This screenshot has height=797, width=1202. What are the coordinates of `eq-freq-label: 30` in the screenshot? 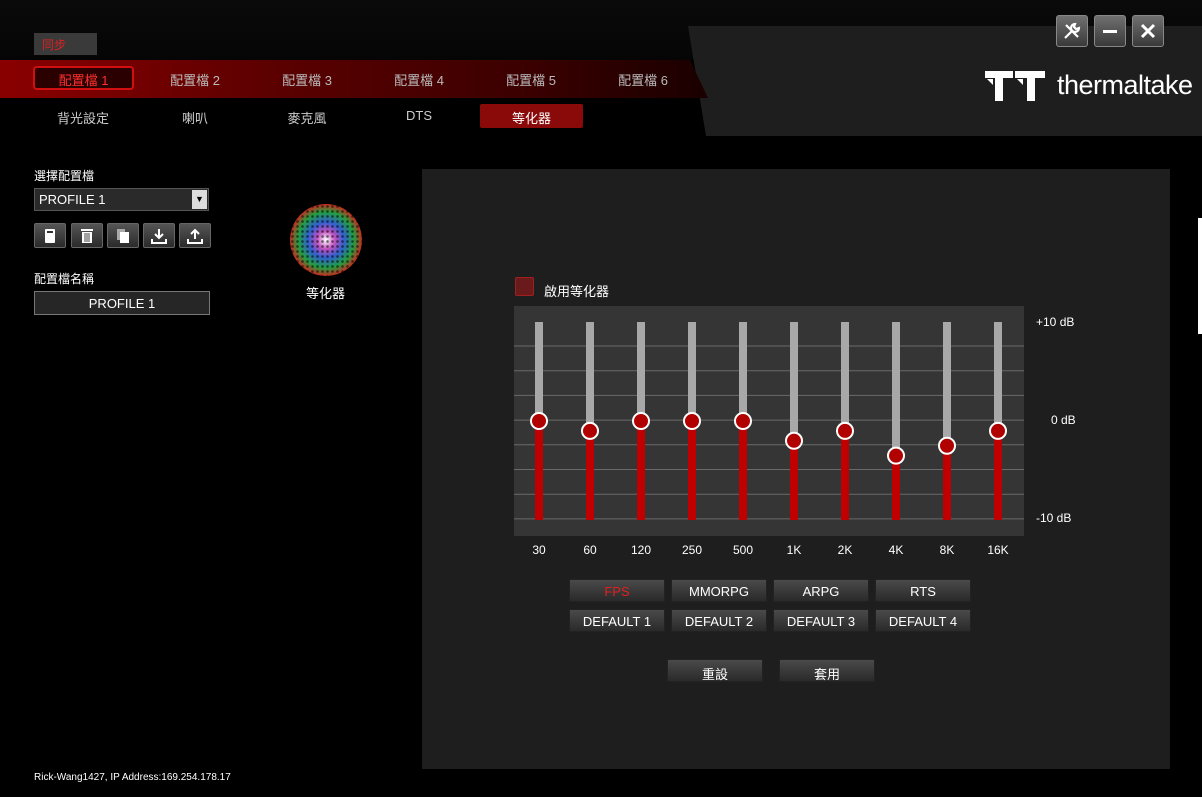 It's located at (539, 550).